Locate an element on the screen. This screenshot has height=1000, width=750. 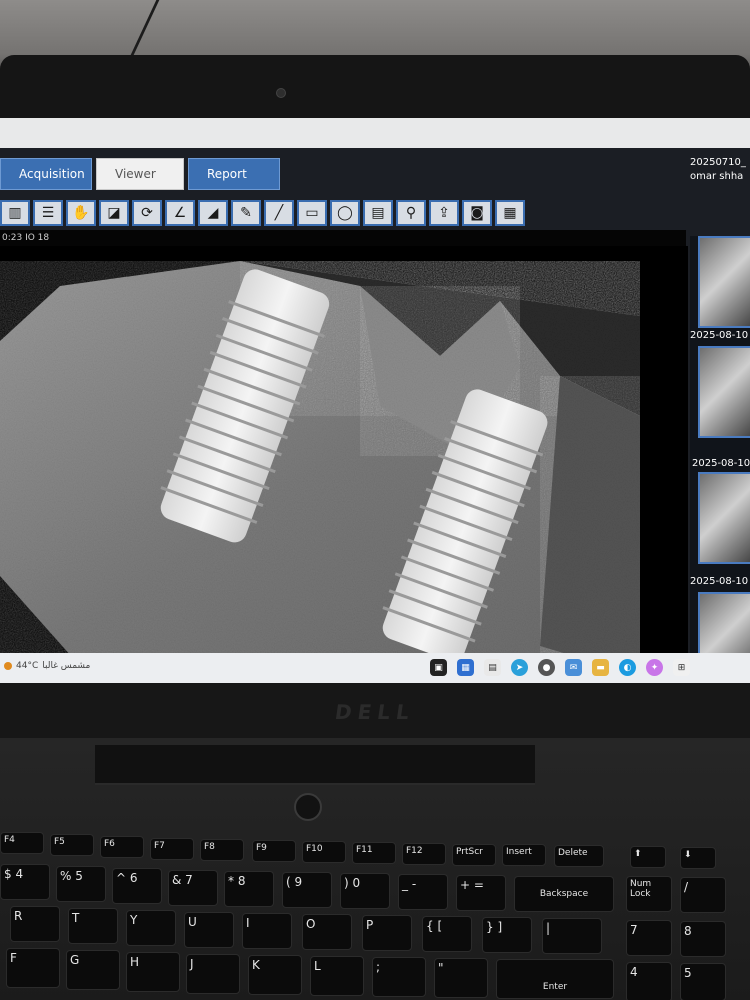
key-arrow-up: ⬆ is located at coordinates (648, 857).